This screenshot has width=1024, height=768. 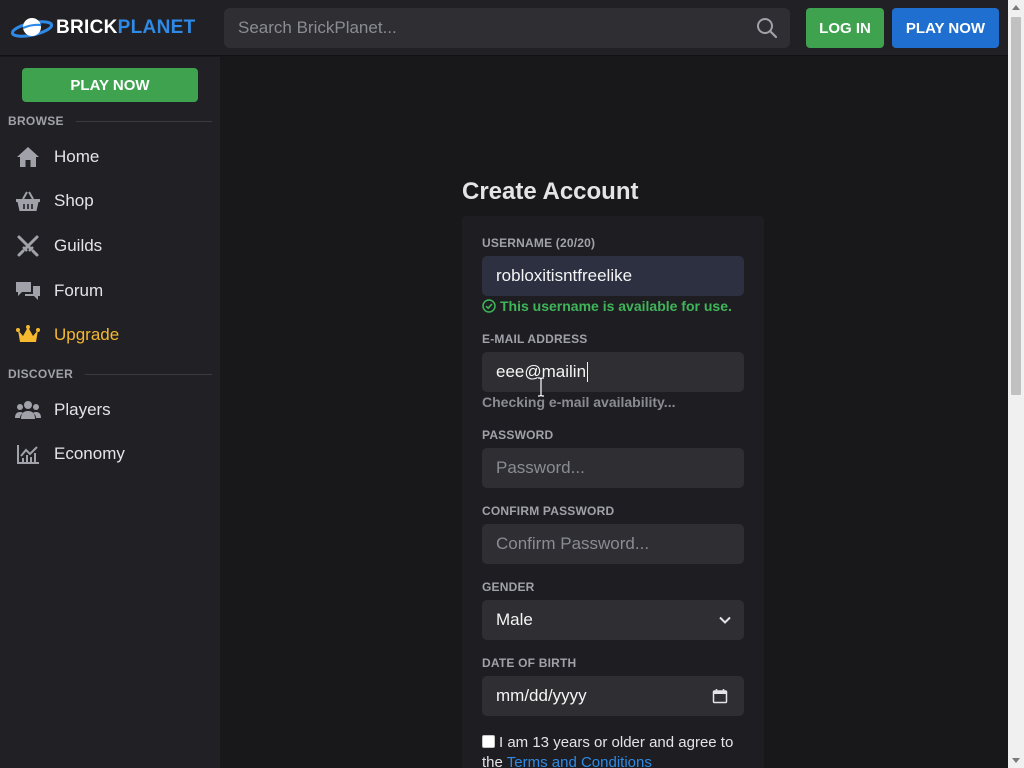 I want to click on password-input, so click(x=611, y=468).